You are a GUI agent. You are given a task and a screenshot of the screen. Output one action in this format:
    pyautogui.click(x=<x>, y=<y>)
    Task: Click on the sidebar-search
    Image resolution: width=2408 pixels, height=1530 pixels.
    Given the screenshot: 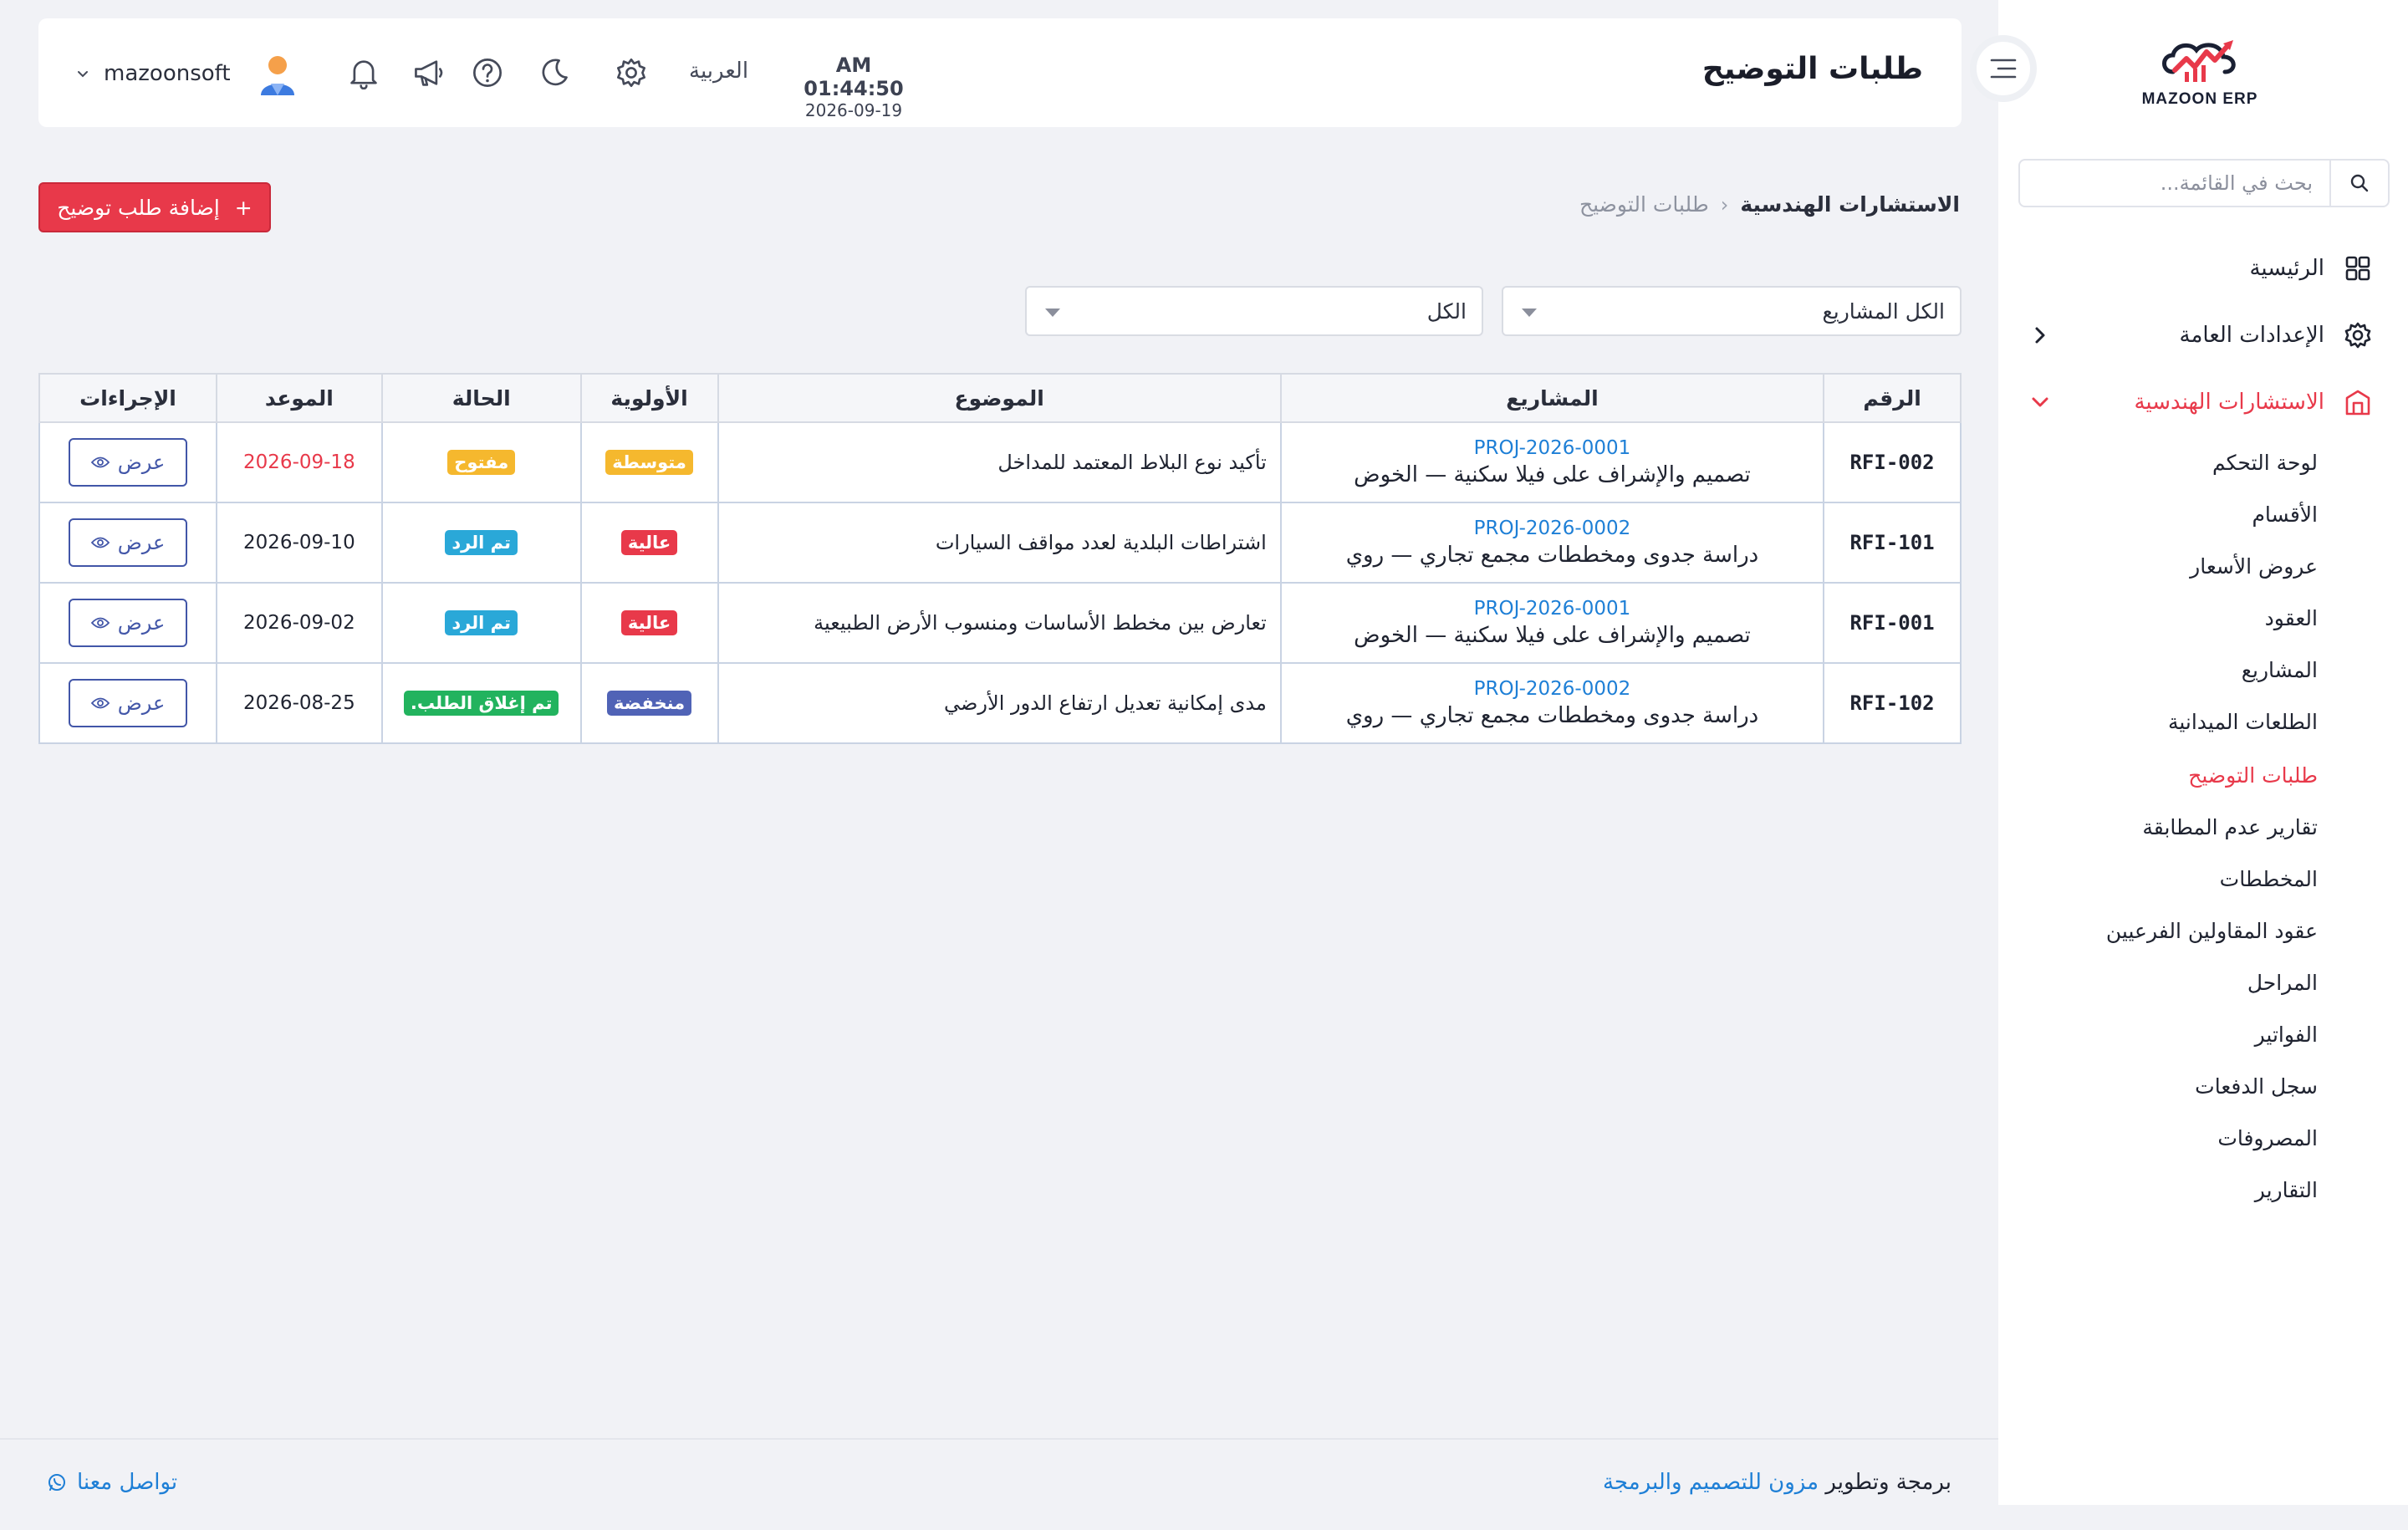 What is the action you would take?
    pyautogui.click(x=2204, y=183)
    